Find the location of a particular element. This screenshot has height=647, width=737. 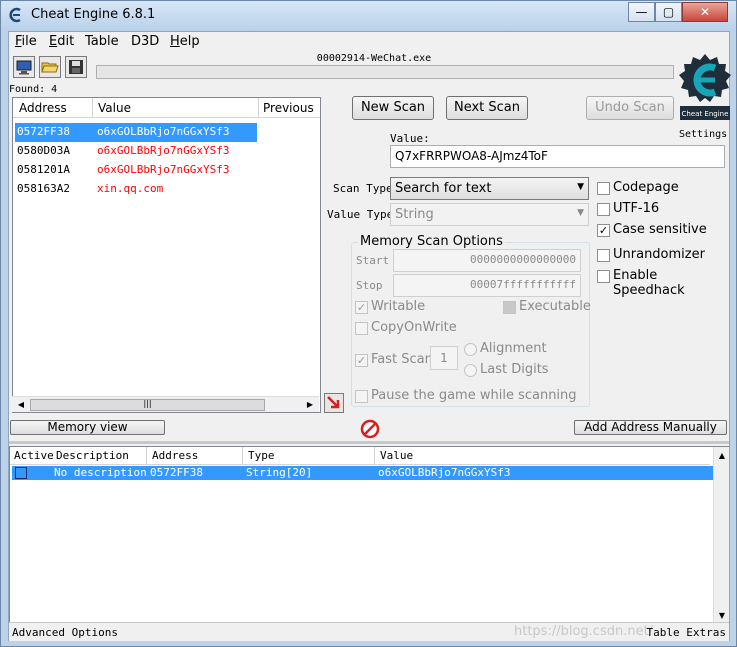

open-folder-icon is located at coordinates (50, 67).